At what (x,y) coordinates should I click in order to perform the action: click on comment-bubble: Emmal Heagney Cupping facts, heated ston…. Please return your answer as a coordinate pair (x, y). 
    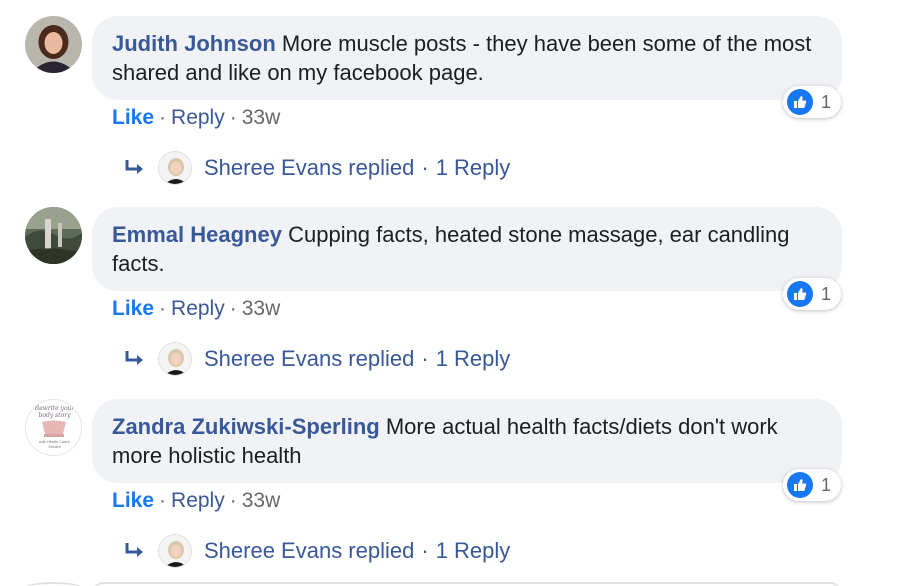
    Looking at the image, I should click on (467, 249).